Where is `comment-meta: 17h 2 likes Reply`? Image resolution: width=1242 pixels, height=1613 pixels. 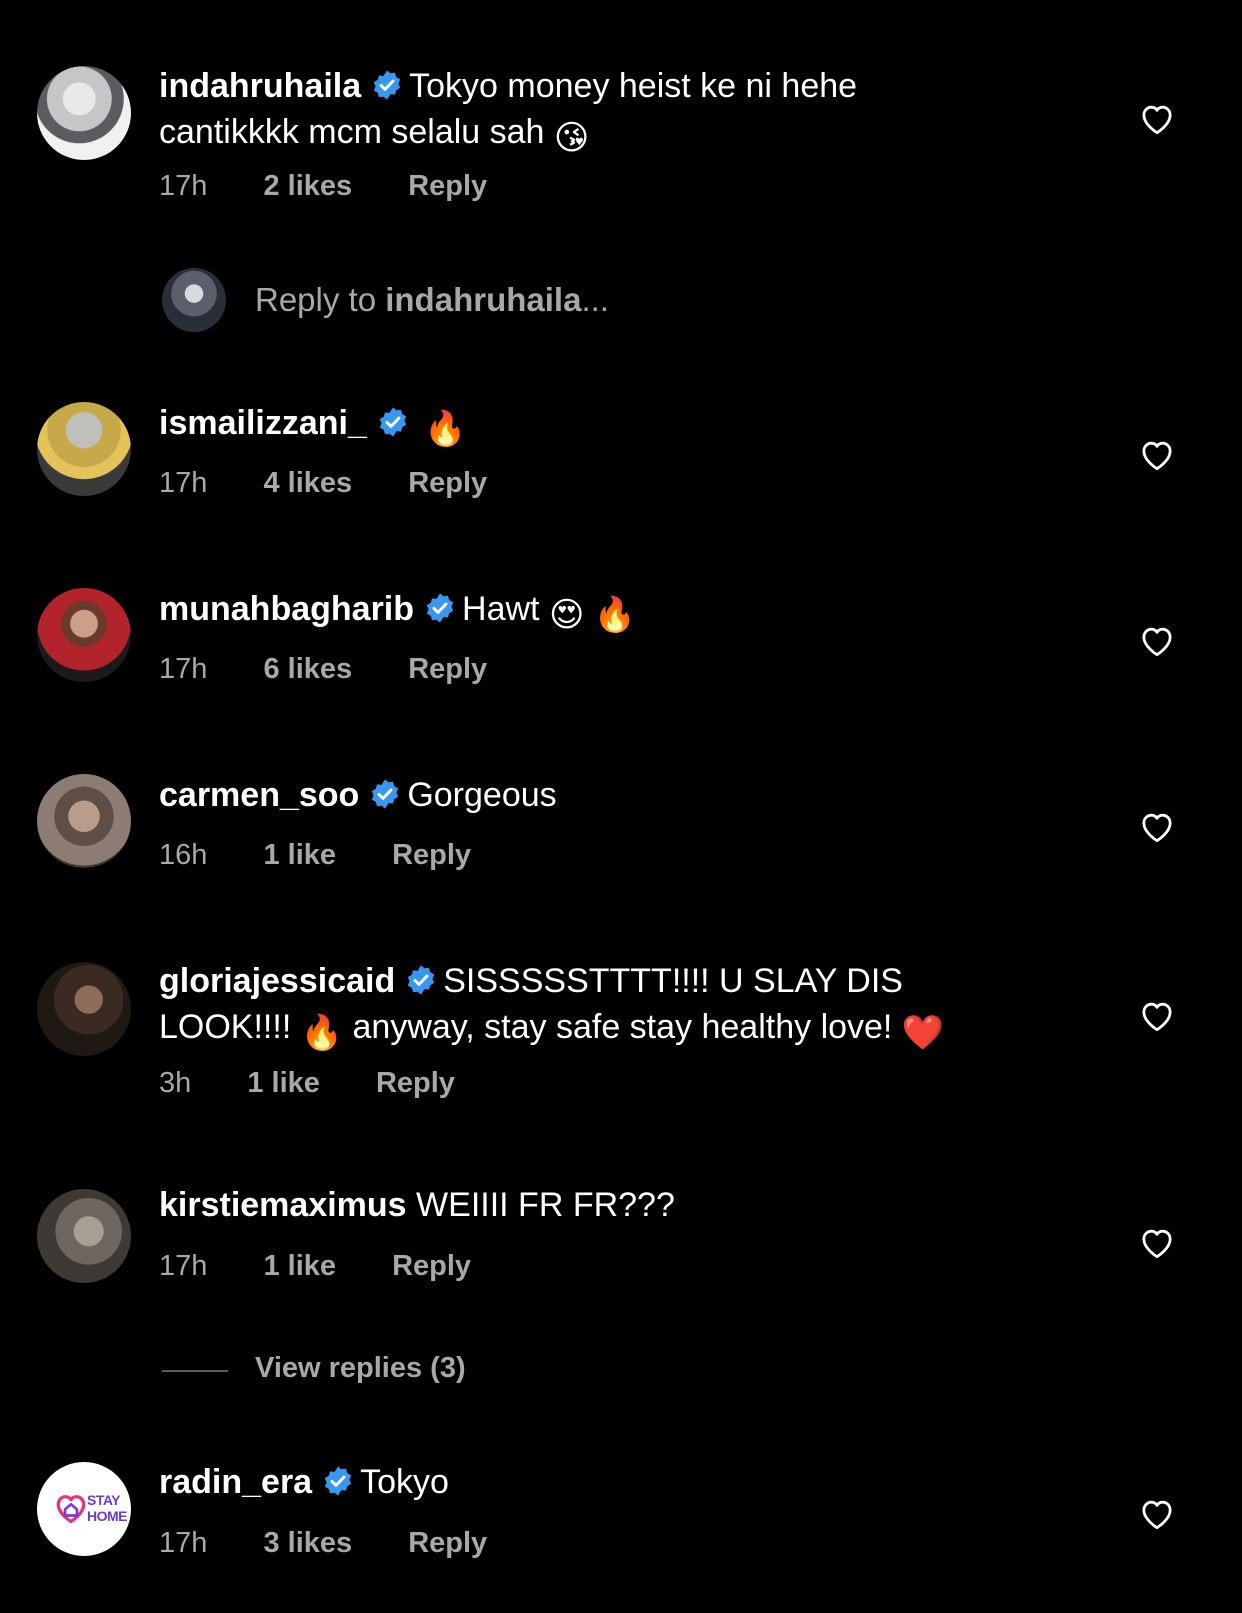
comment-meta: 17h 2 likes Reply is located at coordinates (347, 186).